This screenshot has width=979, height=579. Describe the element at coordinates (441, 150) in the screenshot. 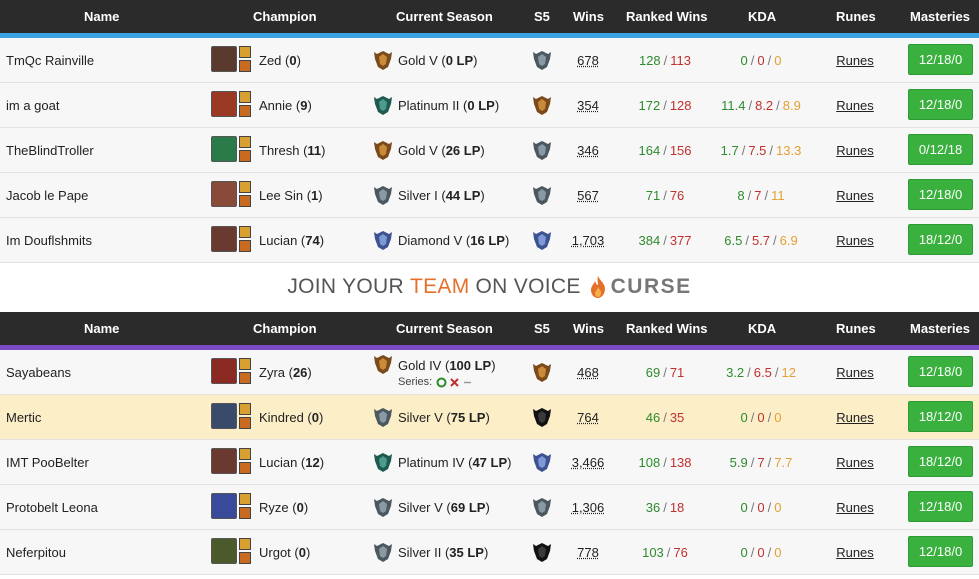

I see `current-rank: Gold V (26 LP)` at that location.